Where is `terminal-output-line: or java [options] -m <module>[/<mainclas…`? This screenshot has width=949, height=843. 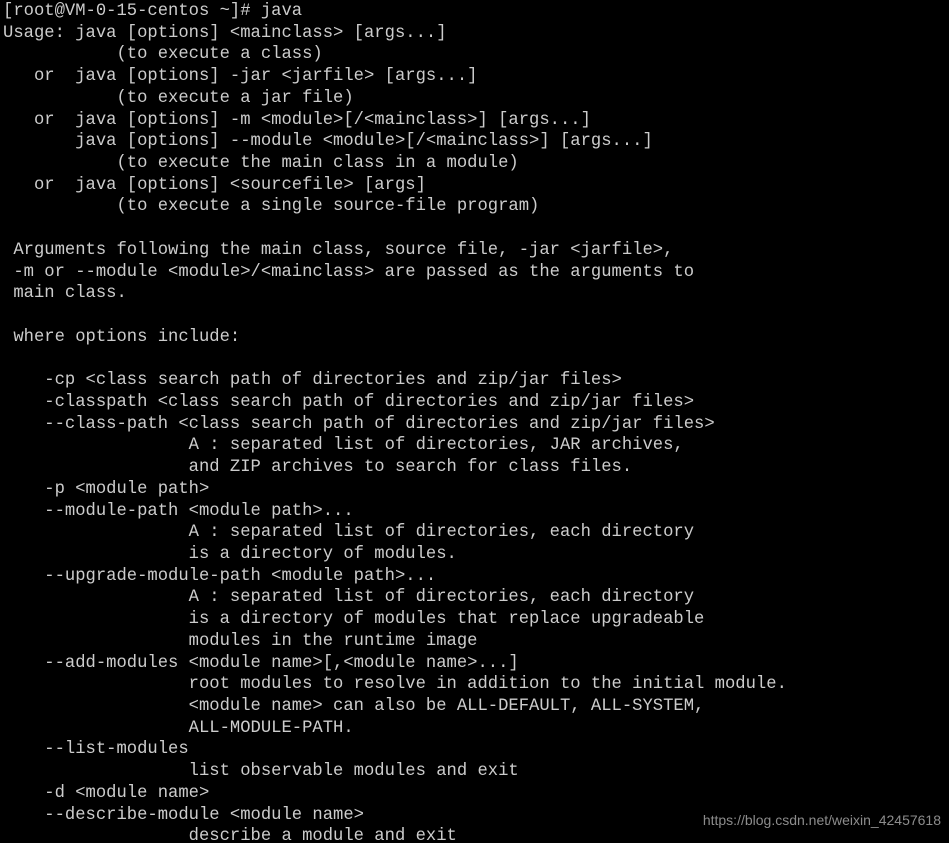
terminal-output-line: or java [options] -m <module>[/<mainclas… is located at coordinates (297, 120).